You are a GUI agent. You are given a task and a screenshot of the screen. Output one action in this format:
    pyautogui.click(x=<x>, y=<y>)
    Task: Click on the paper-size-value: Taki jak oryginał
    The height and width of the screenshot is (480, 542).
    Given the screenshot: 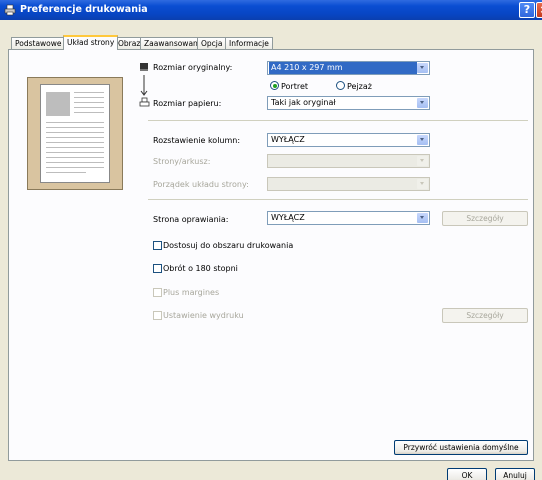 What is the action you would take?
    pyautogui.click(x=303, y=102)
    